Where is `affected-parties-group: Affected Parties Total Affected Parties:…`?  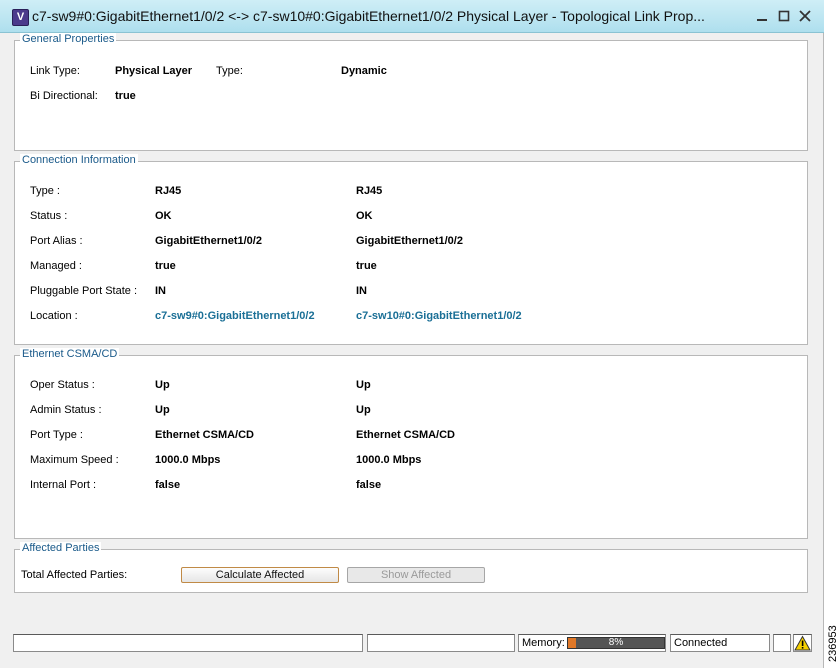
affected-parties-group: Affected Parties Total Affected Parties:… is located at coordinates (411, 567).